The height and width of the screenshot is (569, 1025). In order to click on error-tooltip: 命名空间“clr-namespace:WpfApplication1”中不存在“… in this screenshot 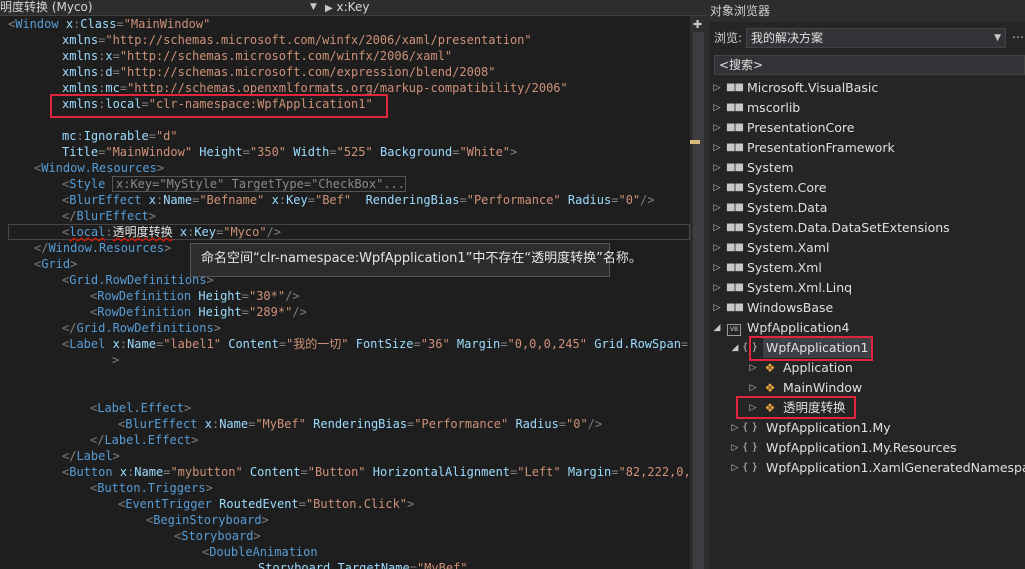, I will do `click(416, 260)`.